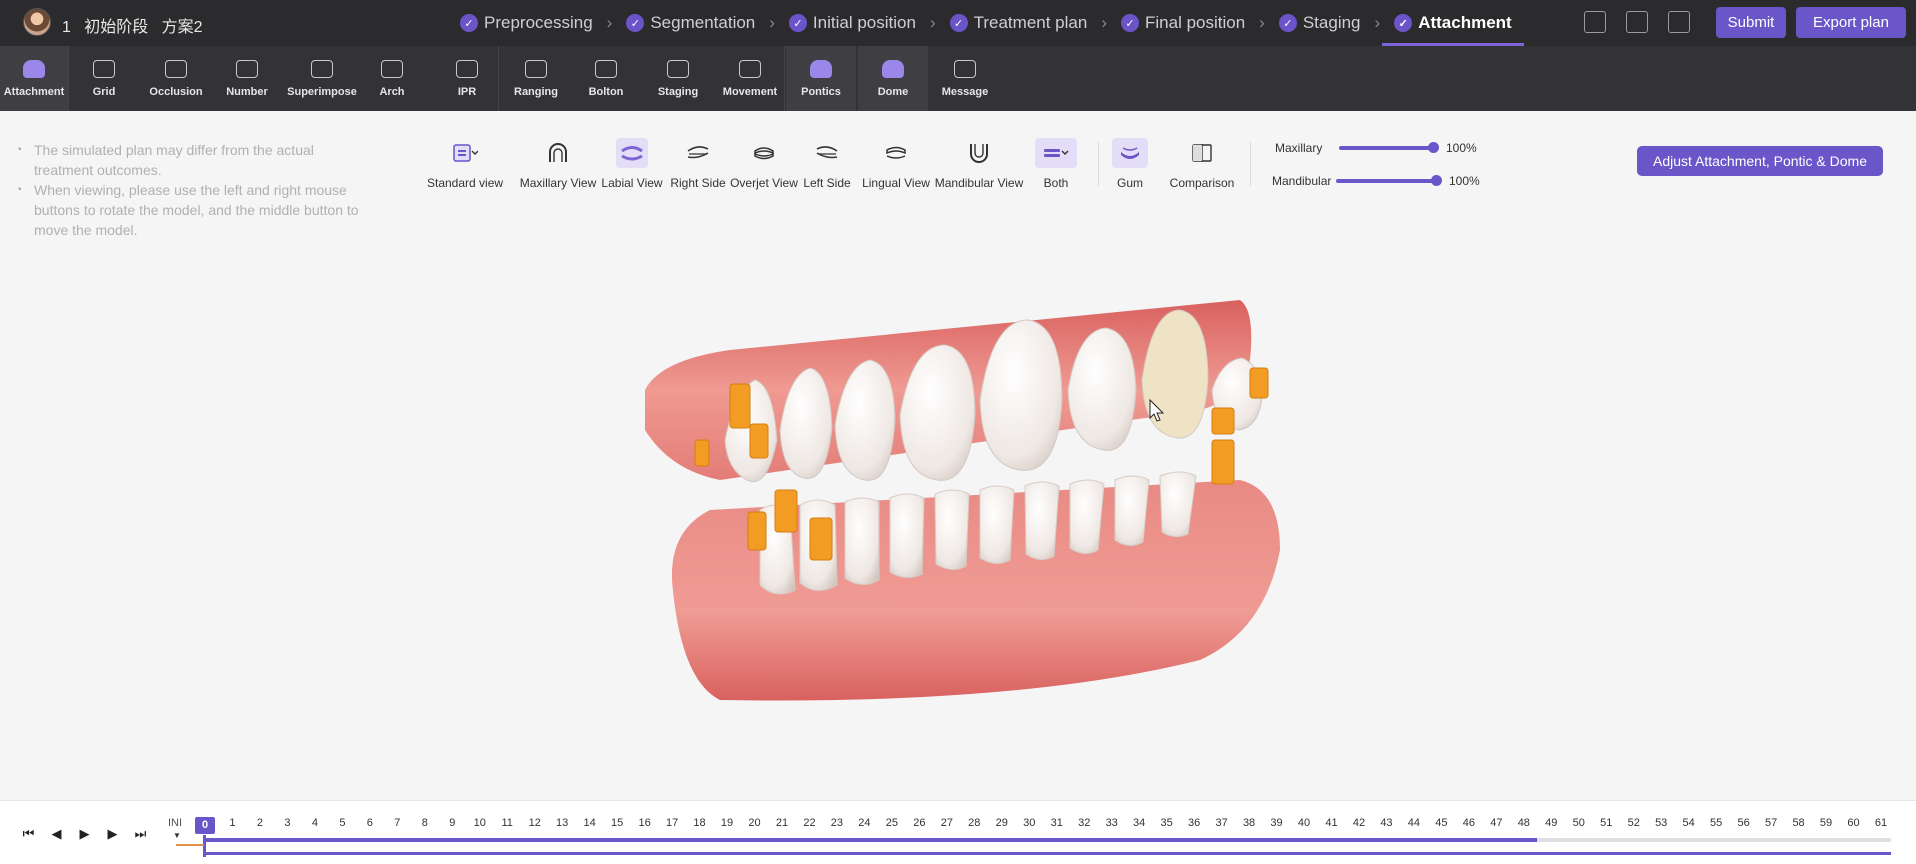 This screenshot has height=864, width=1916. What do you see at coordinates (1441, 823) in the screenshot?
I see `stage-number: 45` at bounding box center [1441, 823].